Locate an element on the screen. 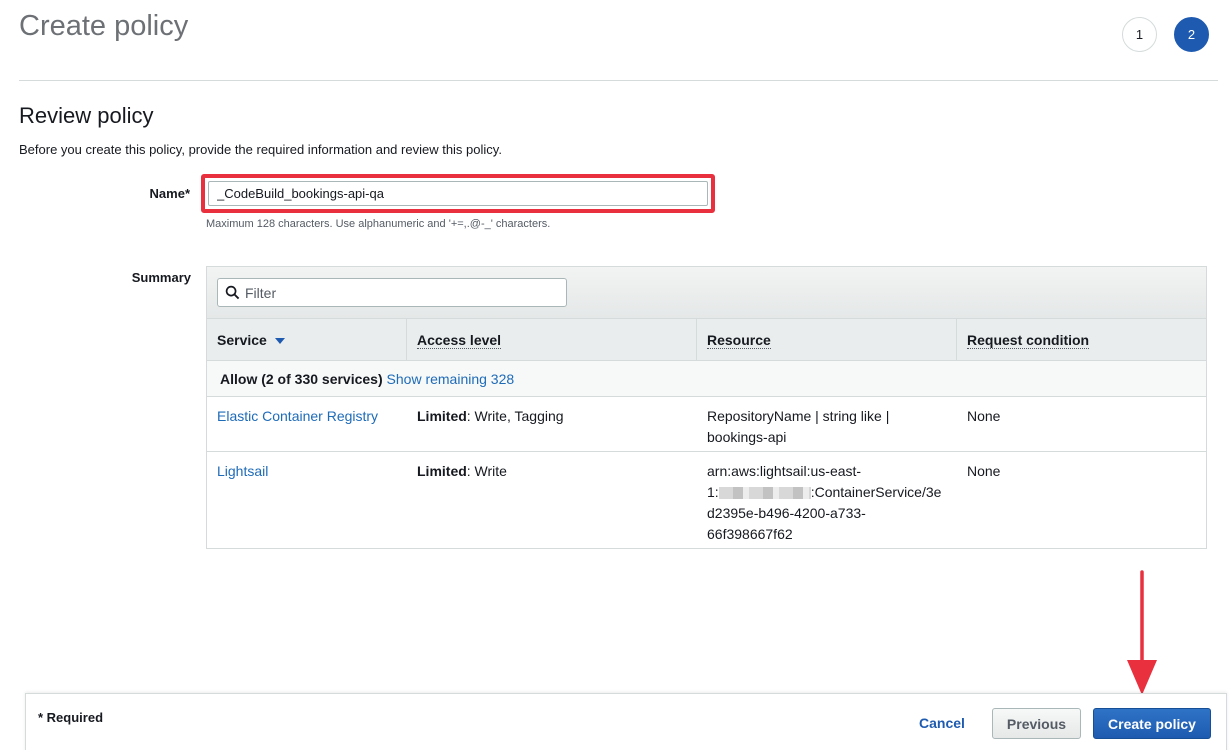 Image resolution: width=1231 pixels, height=750 pixels. column-header-request-condition: Request condition is located at coordinates (1081, 339).